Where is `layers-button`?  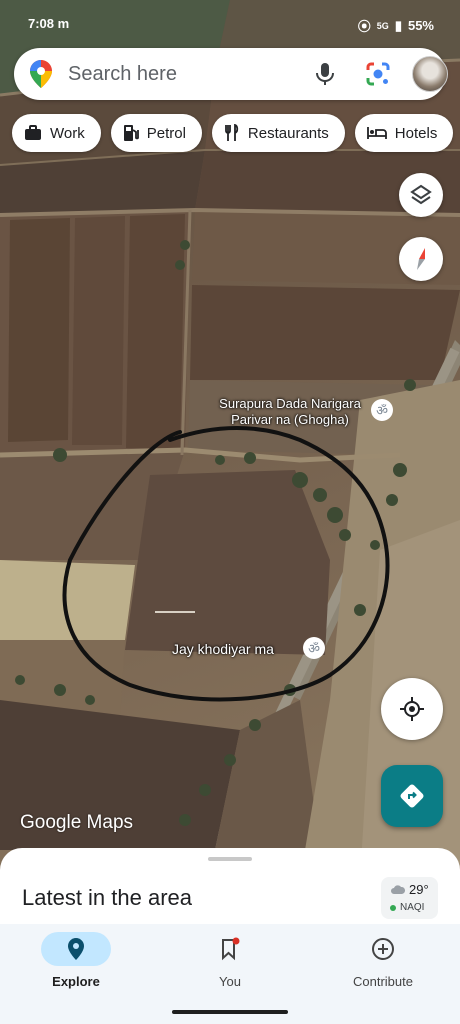 layers-button is located at coordinates (421, 195).